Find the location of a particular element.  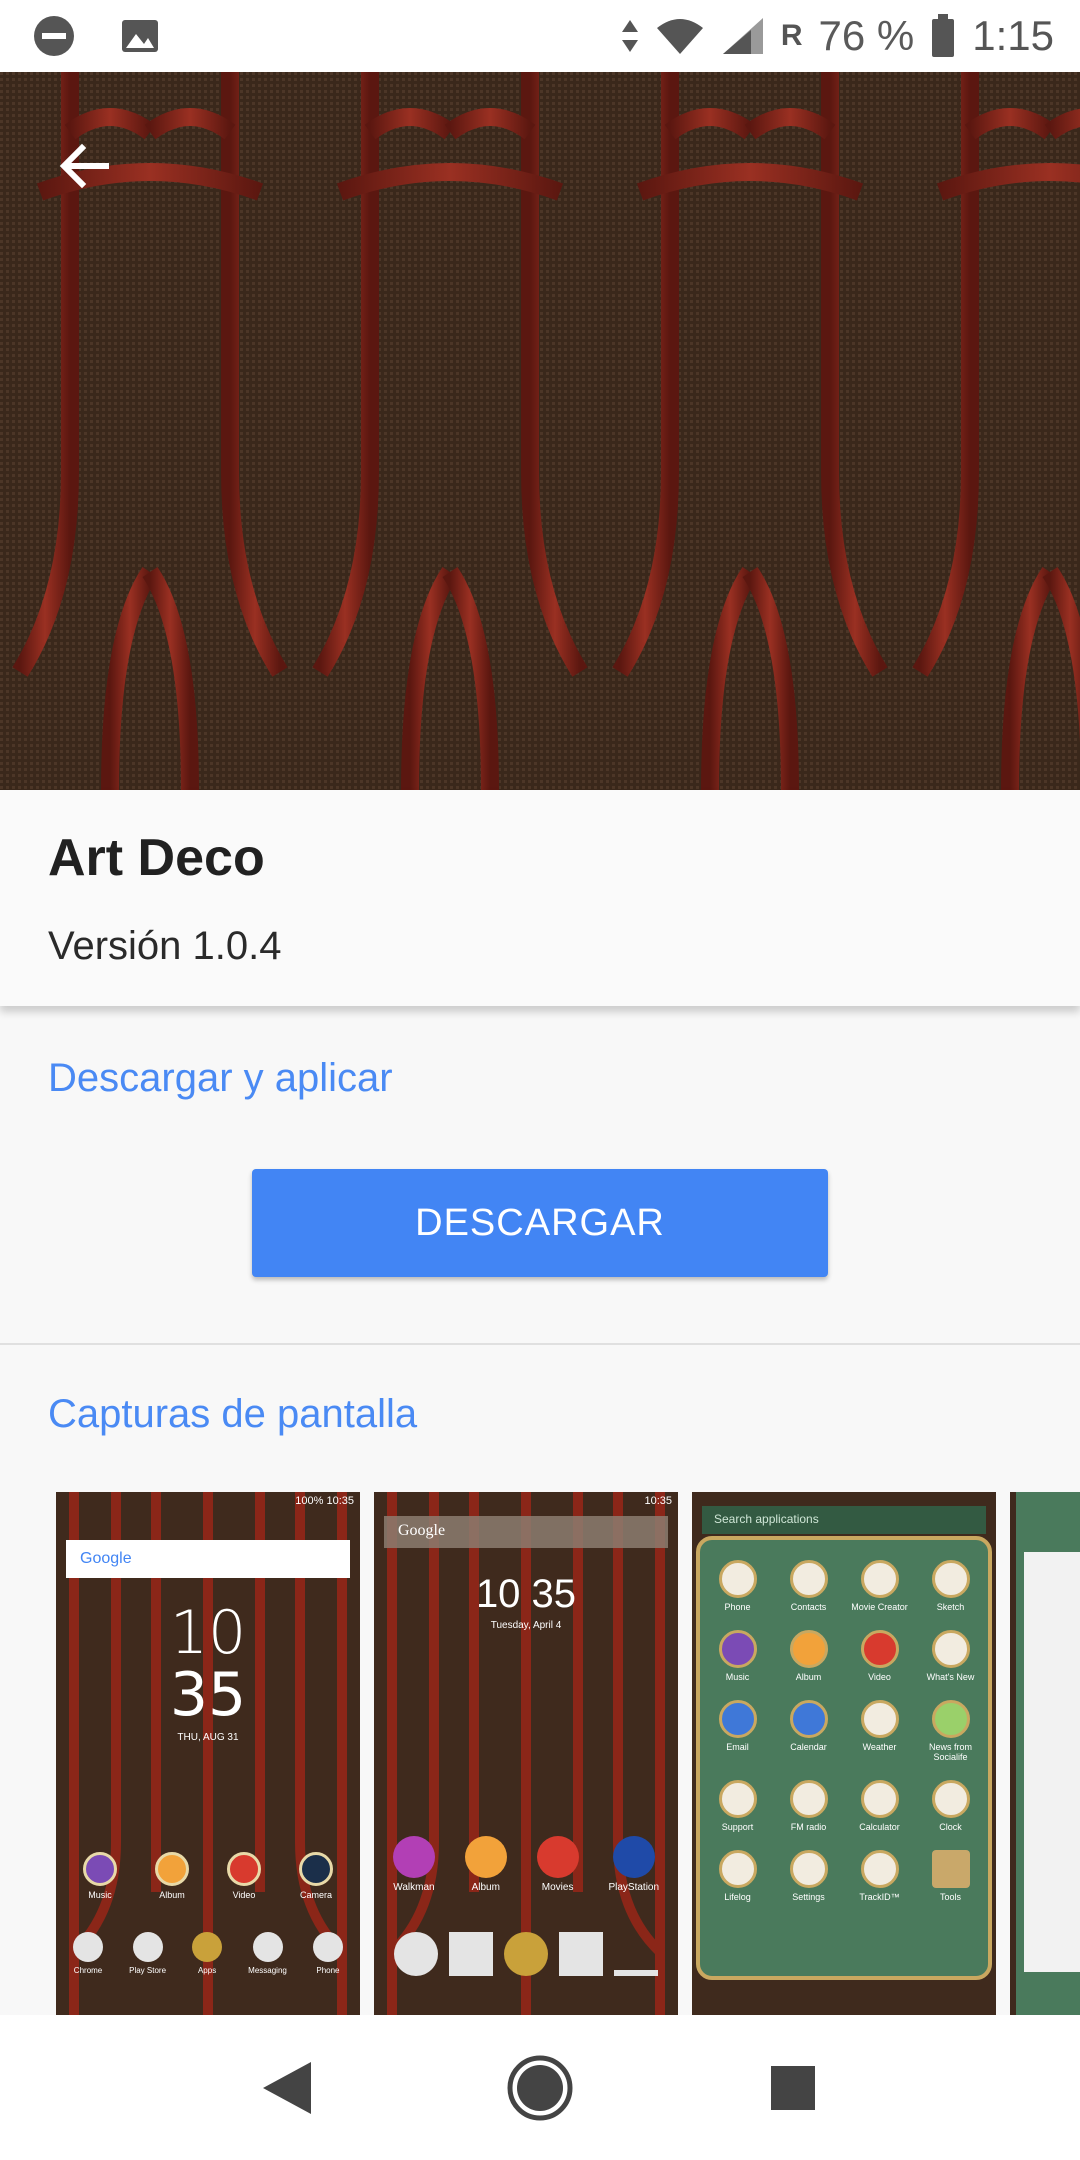

shot1-app-label: Music is located at coordinates (100, 1895).